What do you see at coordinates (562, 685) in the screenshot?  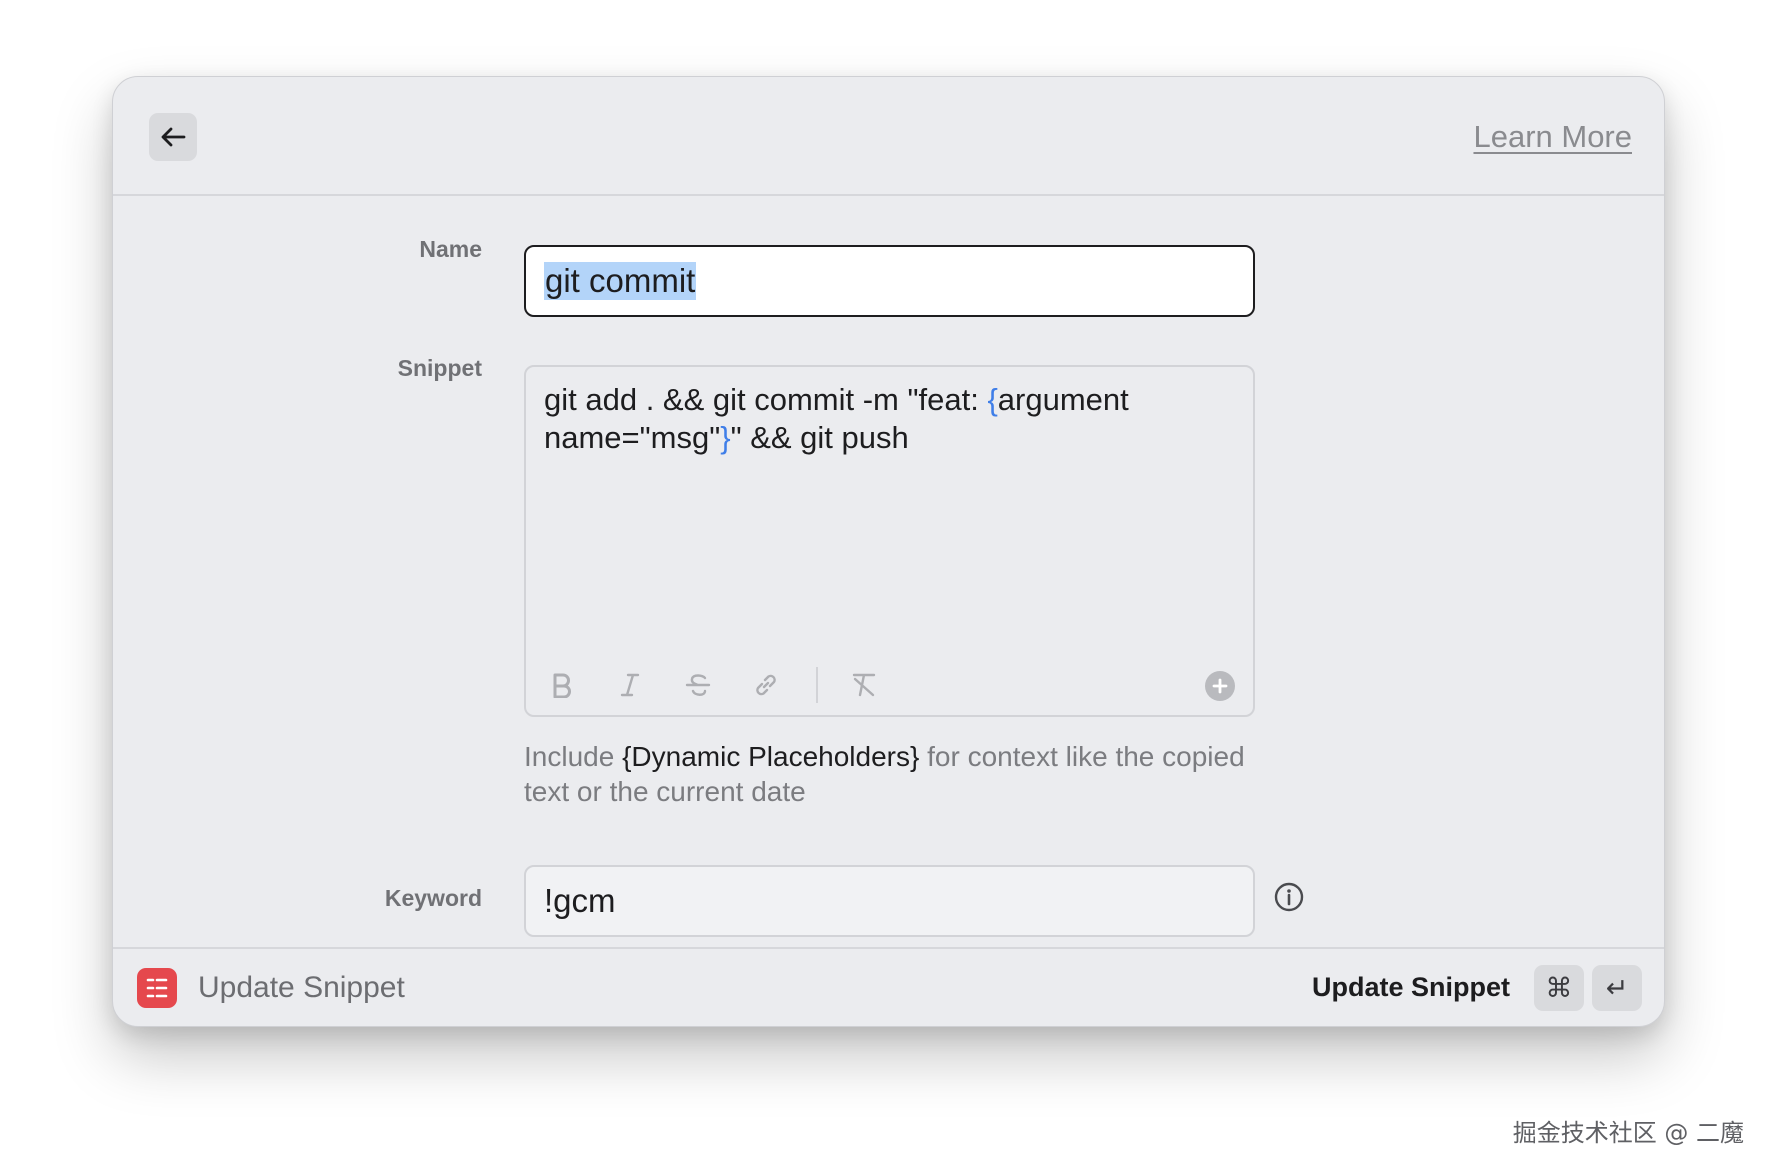 I see `bold-icon` at bounding box center [562, 685].